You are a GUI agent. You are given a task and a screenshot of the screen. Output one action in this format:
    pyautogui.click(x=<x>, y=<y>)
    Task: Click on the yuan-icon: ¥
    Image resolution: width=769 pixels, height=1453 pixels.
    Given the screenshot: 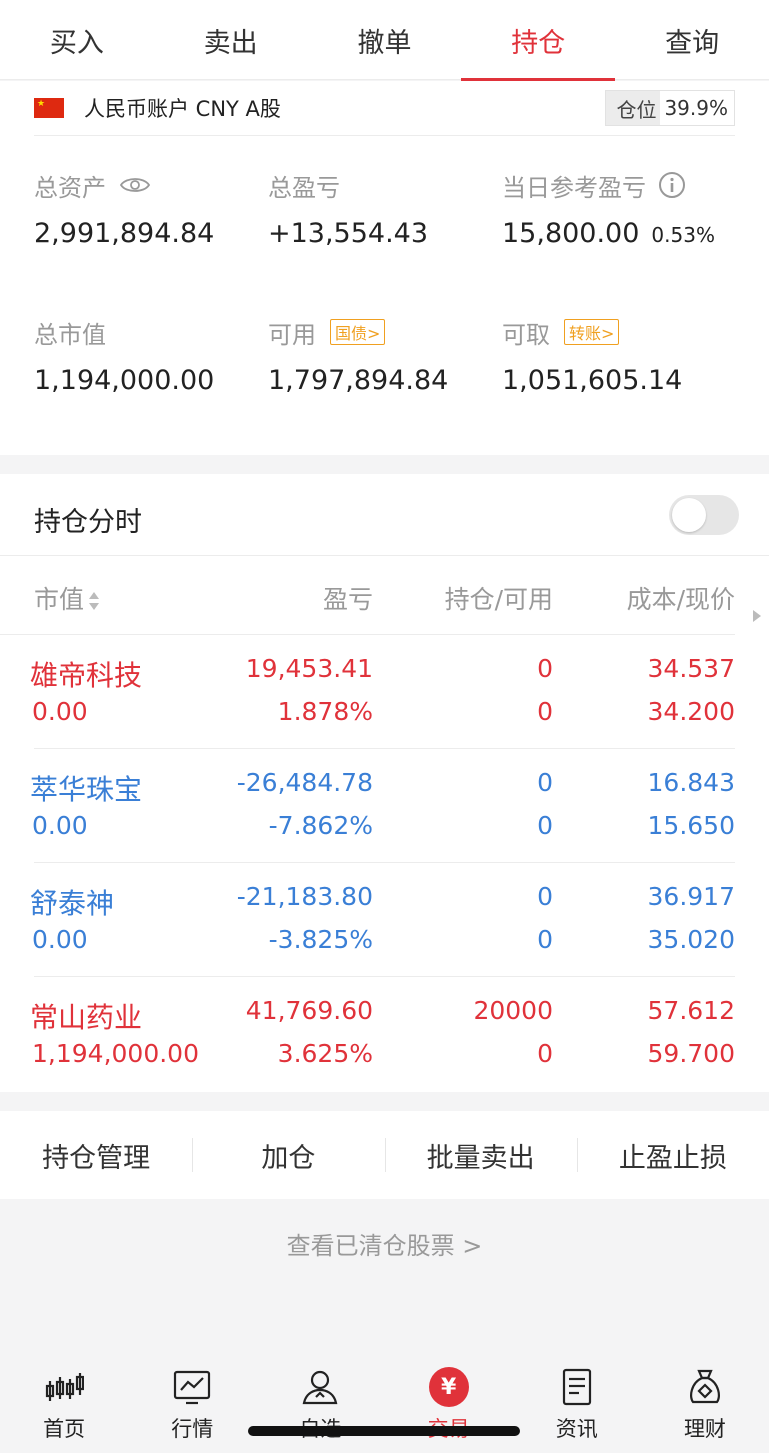 What is the action you would take?
    pyautogui.click(x=448, y=1387)
    